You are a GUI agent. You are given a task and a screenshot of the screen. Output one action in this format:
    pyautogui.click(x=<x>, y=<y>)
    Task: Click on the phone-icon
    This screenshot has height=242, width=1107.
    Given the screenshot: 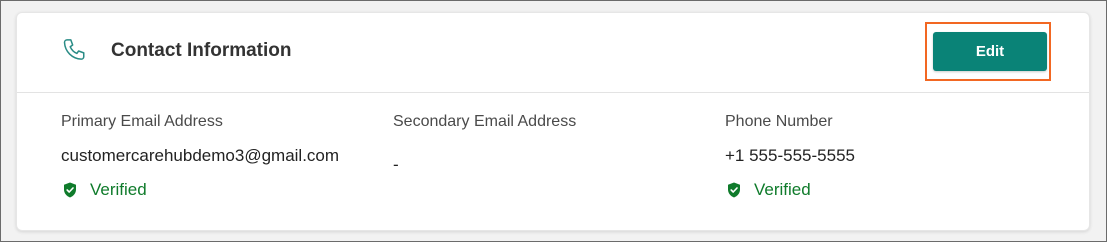 What is the action you would take?
    pyautogui.click(x=74, y=49)
    